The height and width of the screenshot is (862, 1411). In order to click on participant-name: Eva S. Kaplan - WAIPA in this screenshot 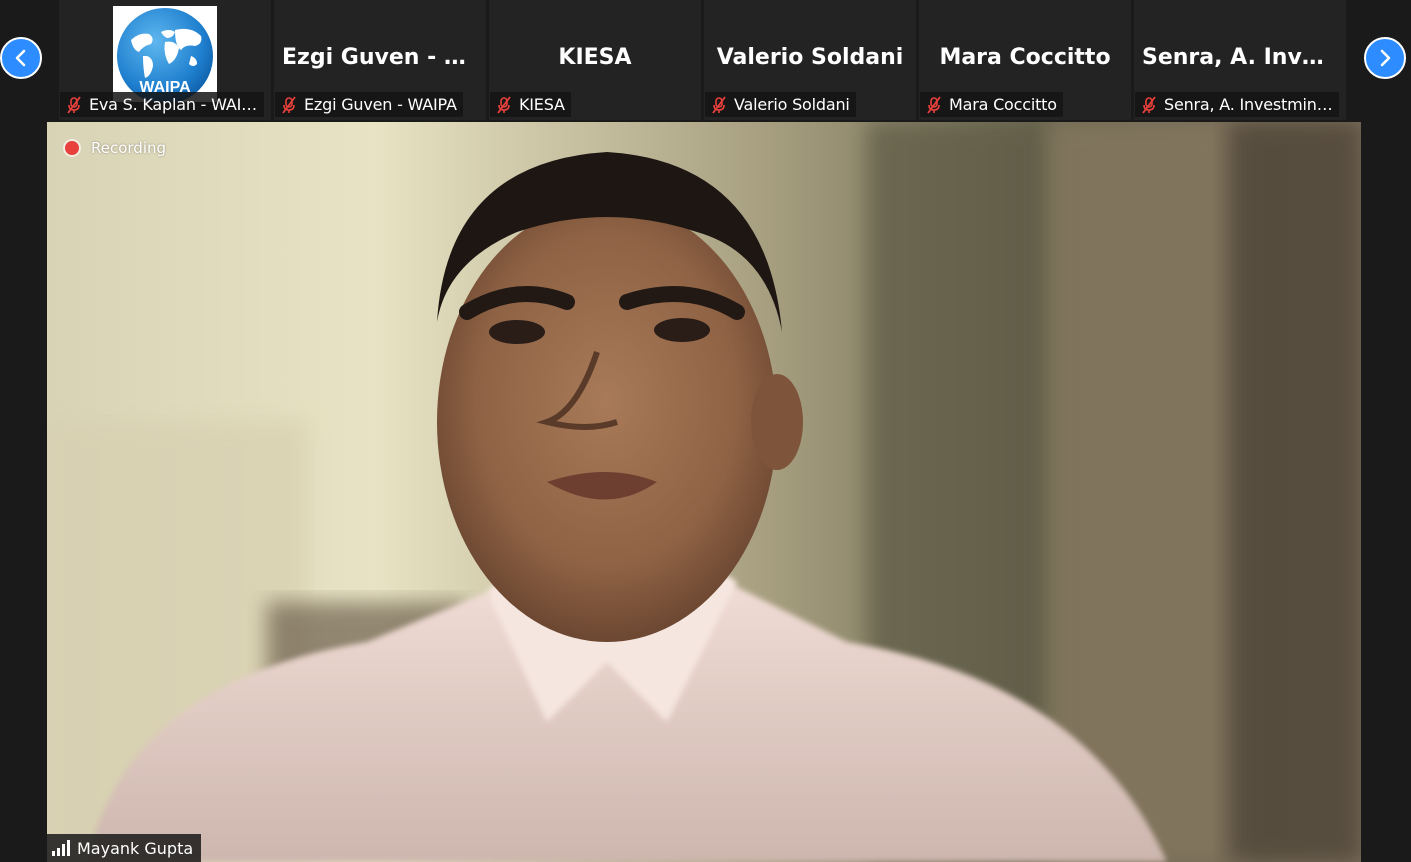, I will do `click(173, 104)`.